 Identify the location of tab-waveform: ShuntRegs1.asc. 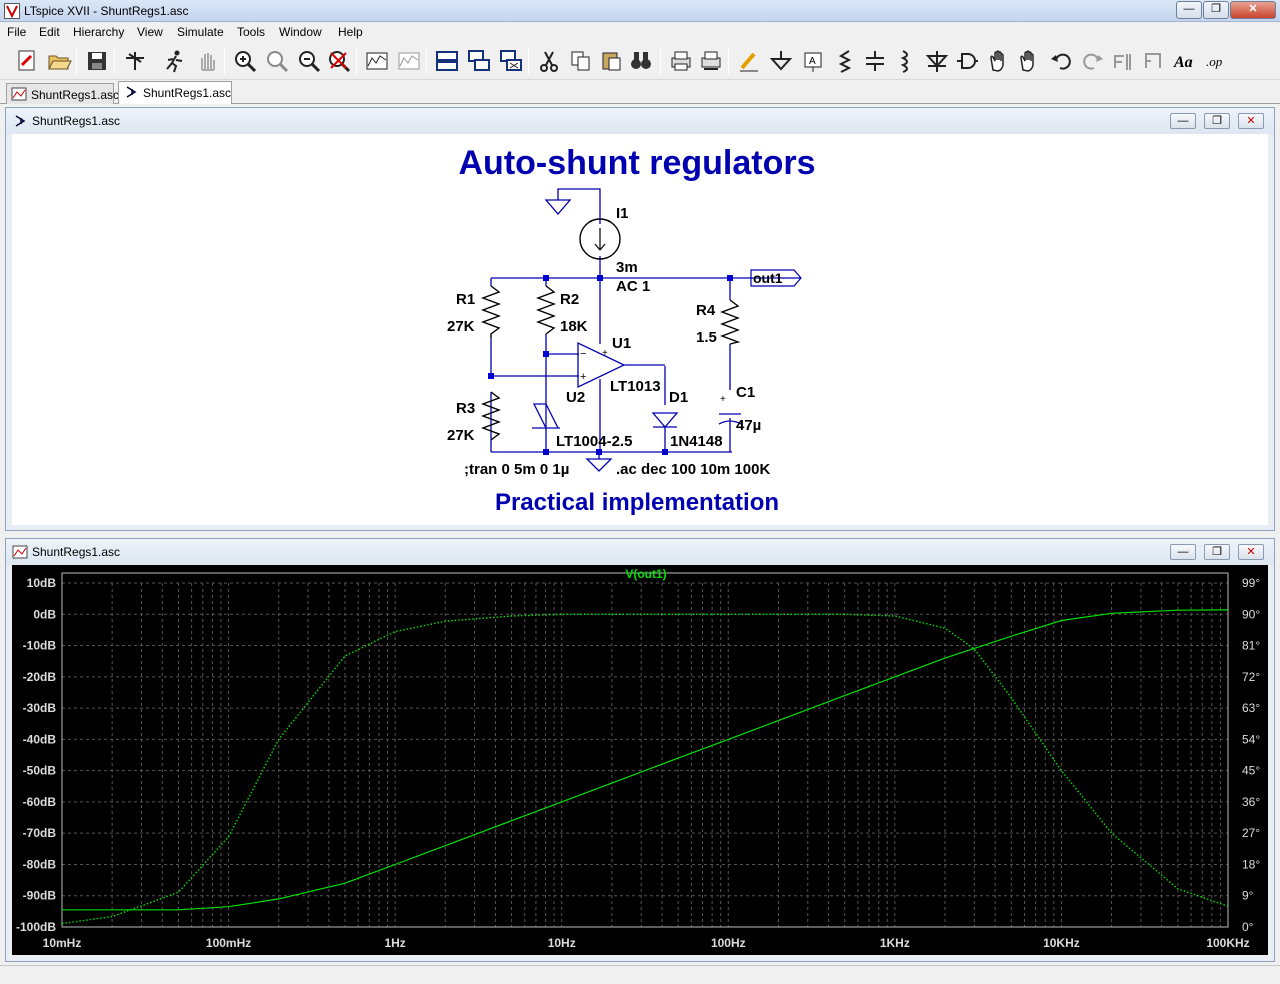
(62, 93).